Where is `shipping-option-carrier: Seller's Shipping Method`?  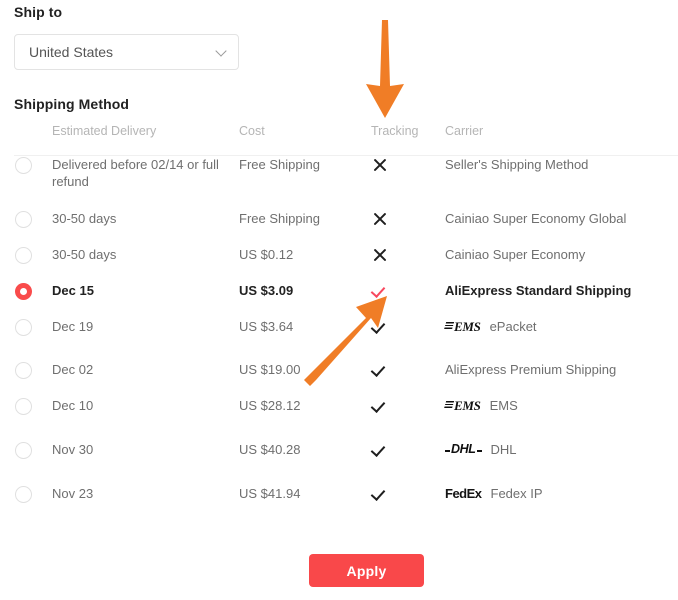 shipping-option-carrier: Seller's Shipping Method is located at coordinates (557, 164).